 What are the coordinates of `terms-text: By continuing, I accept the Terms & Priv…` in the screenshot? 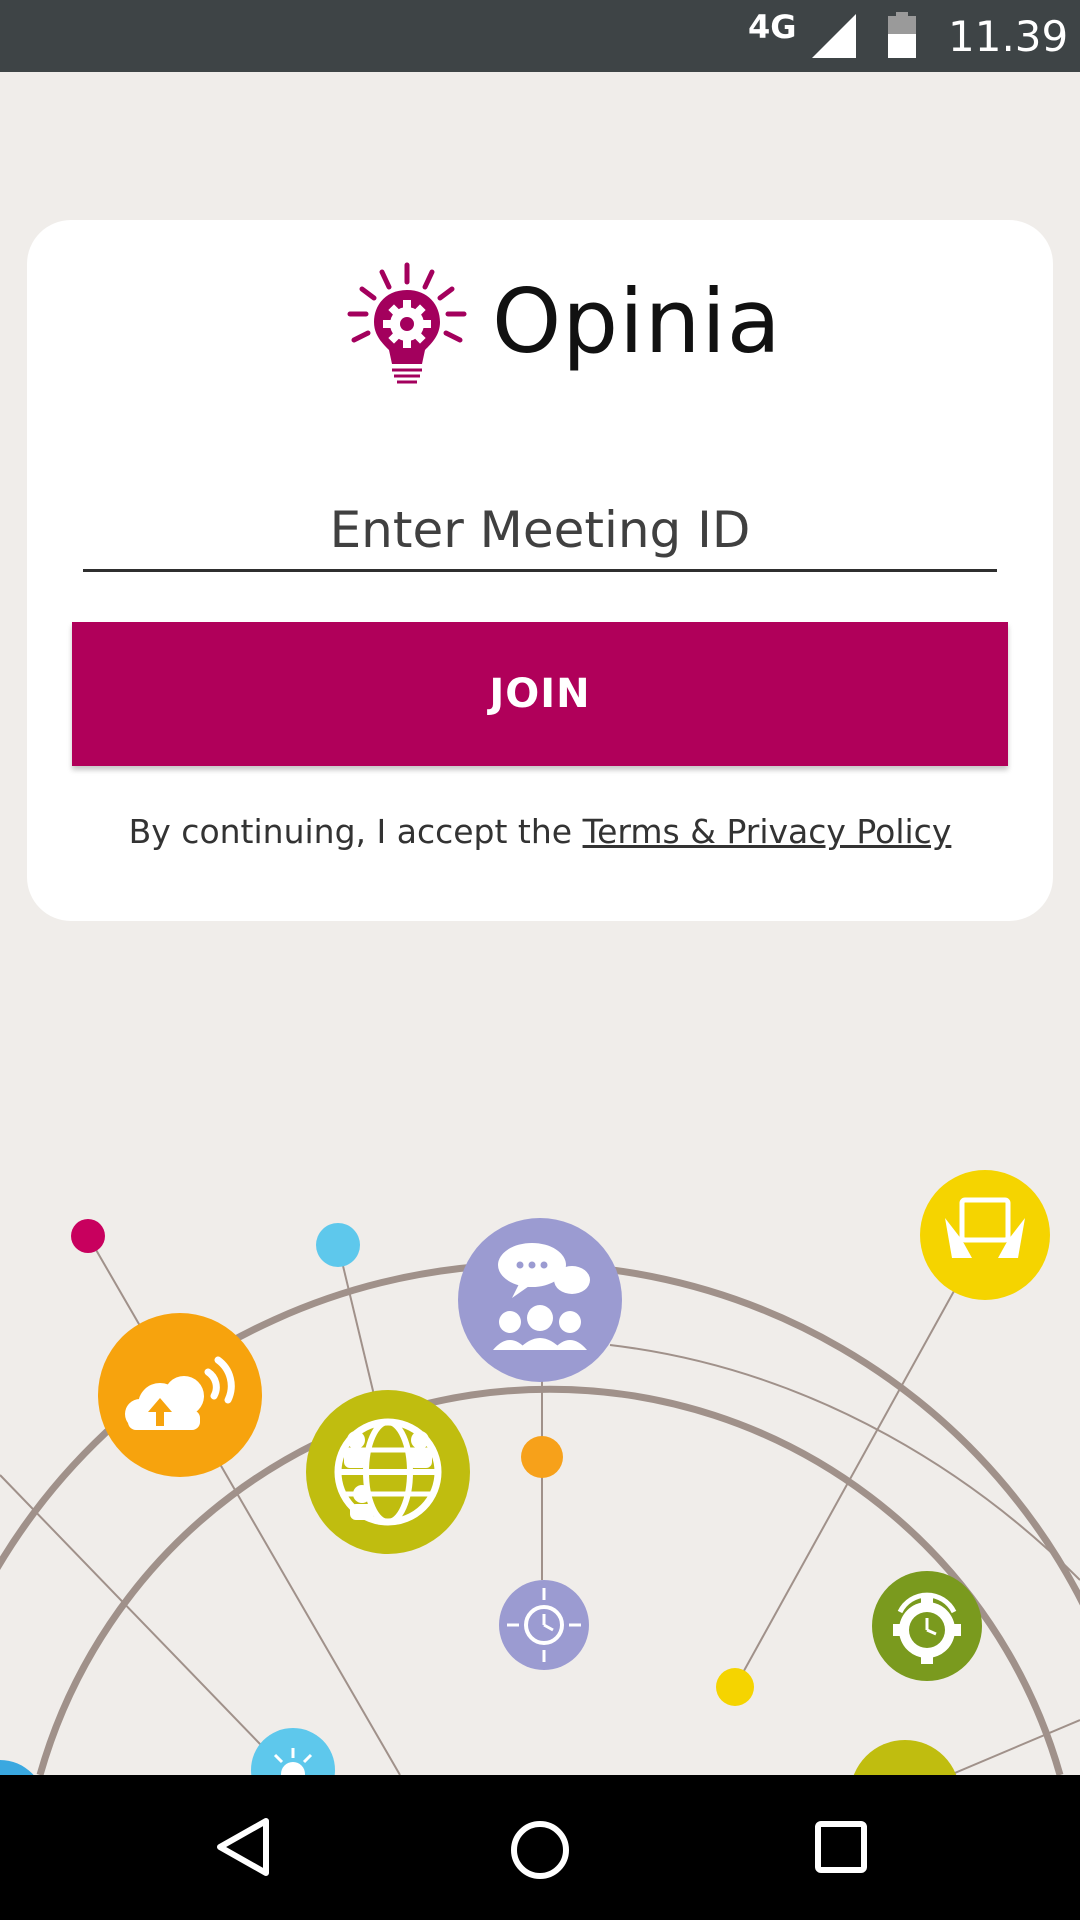 It's located at (540, 831).